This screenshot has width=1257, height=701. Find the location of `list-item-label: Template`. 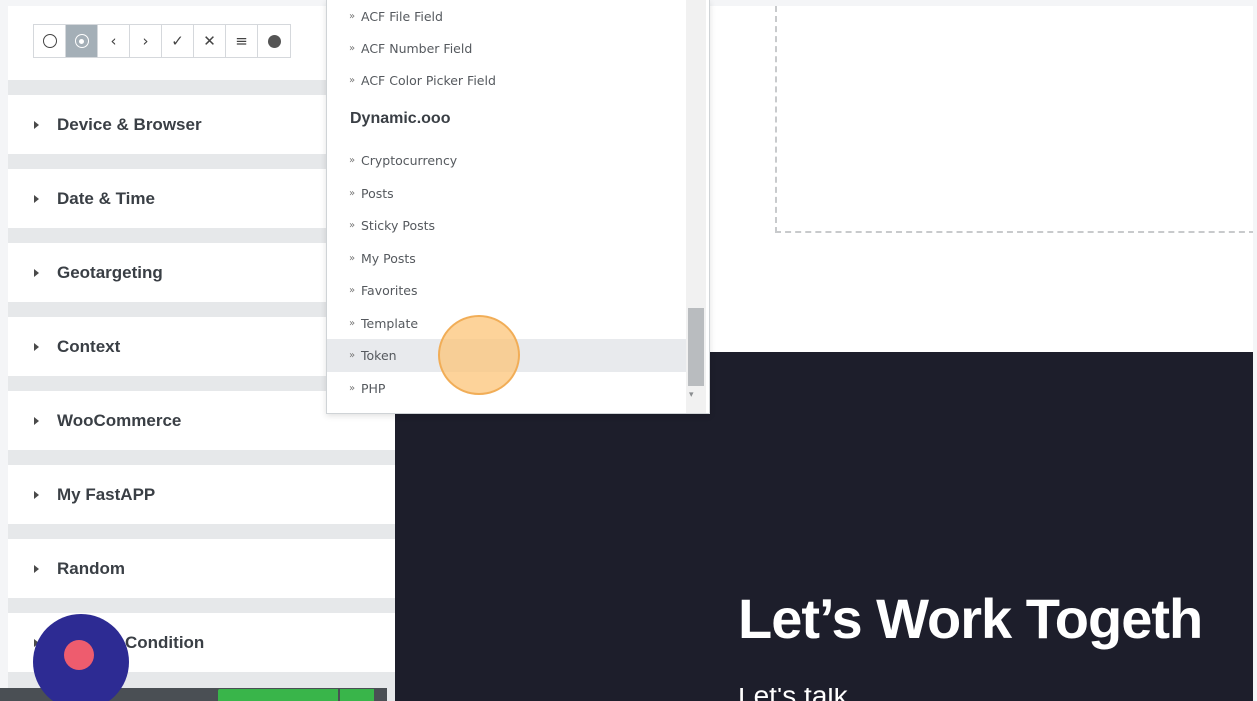

list-item-label: Template is located at coordinates (390, 323).